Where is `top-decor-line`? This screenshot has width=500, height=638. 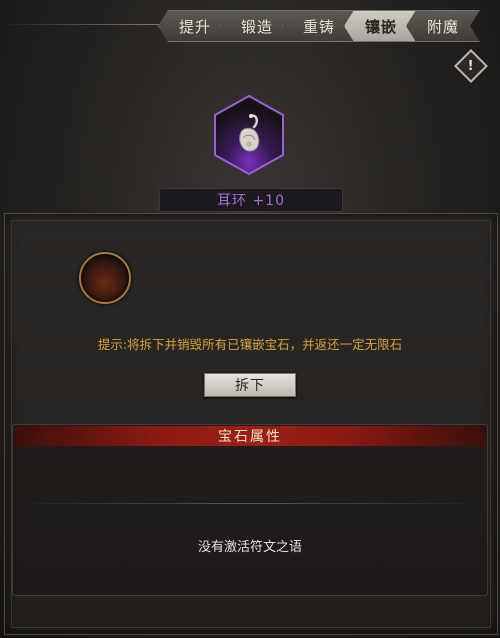
top-decor-line is located at coordinates (80, 24).